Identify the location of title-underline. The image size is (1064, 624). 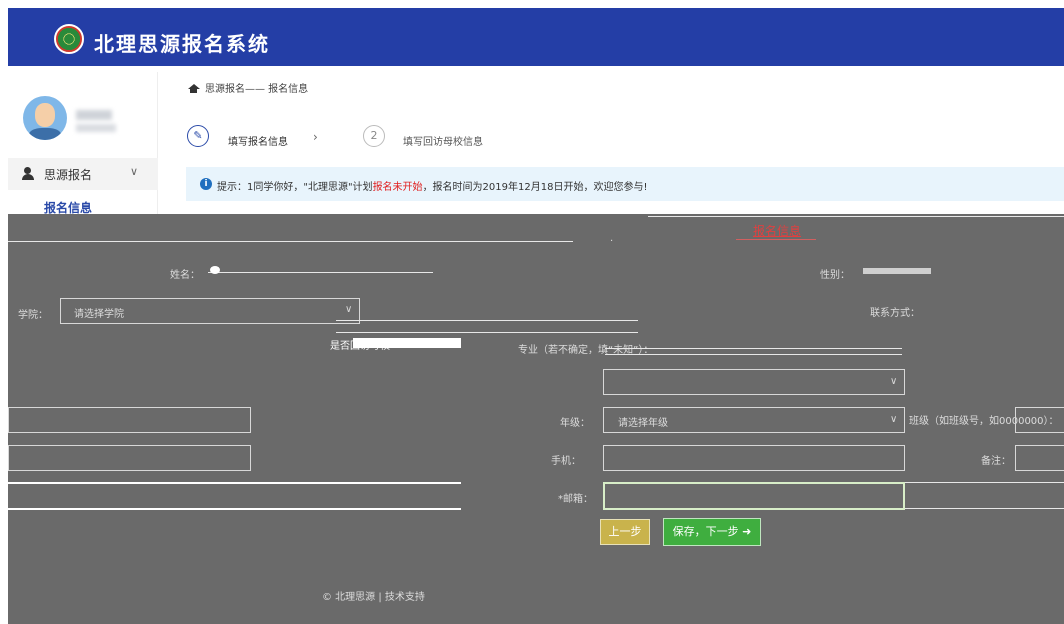
(776, 239).